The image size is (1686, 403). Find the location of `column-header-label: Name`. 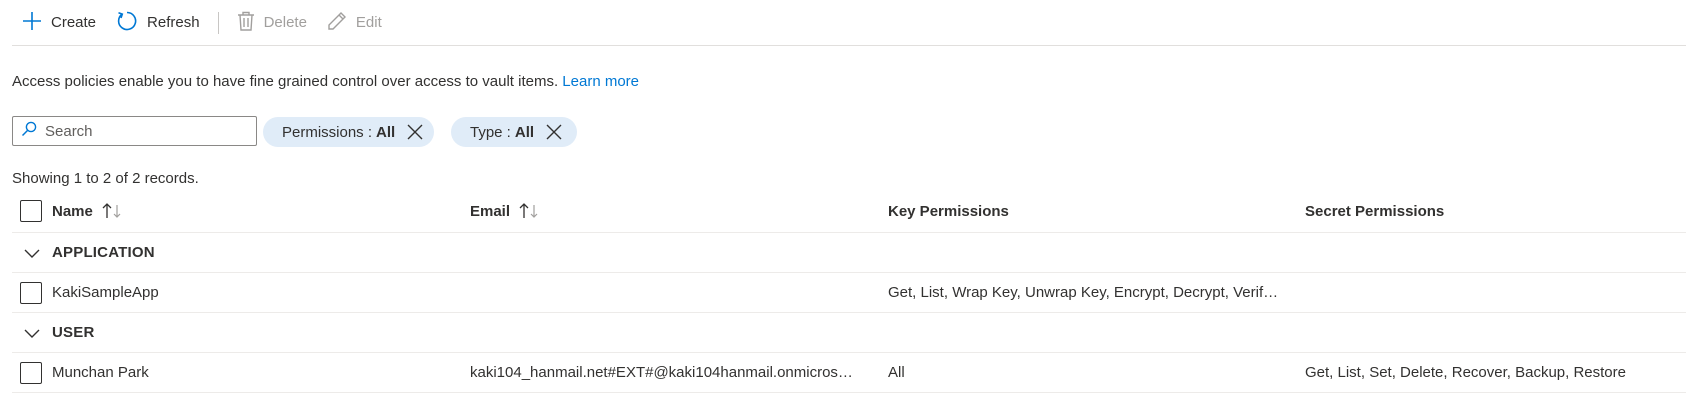

column-header-label: Name is located at coordinates (72, 211).